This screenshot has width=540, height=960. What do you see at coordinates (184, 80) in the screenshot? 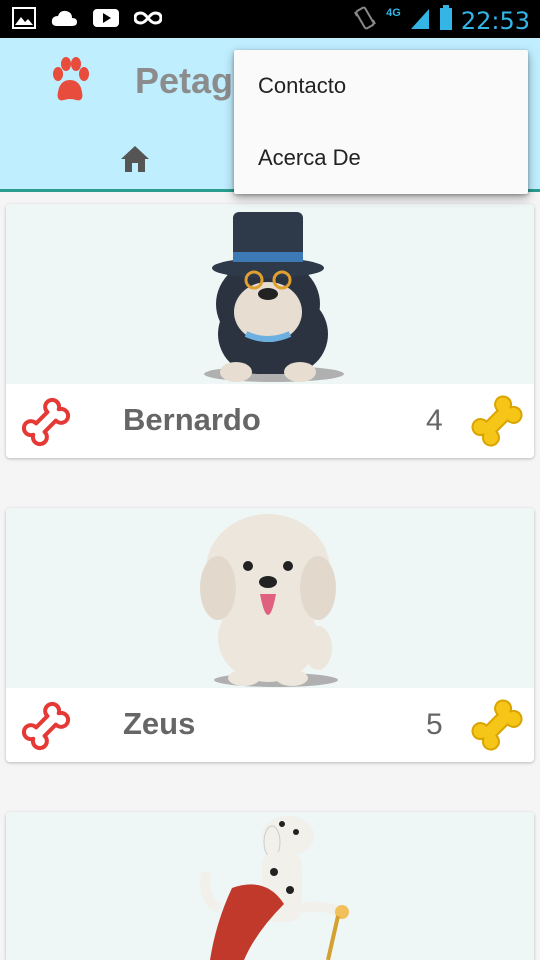
I see `app-title: Petag` at bounding box center [184, 80].